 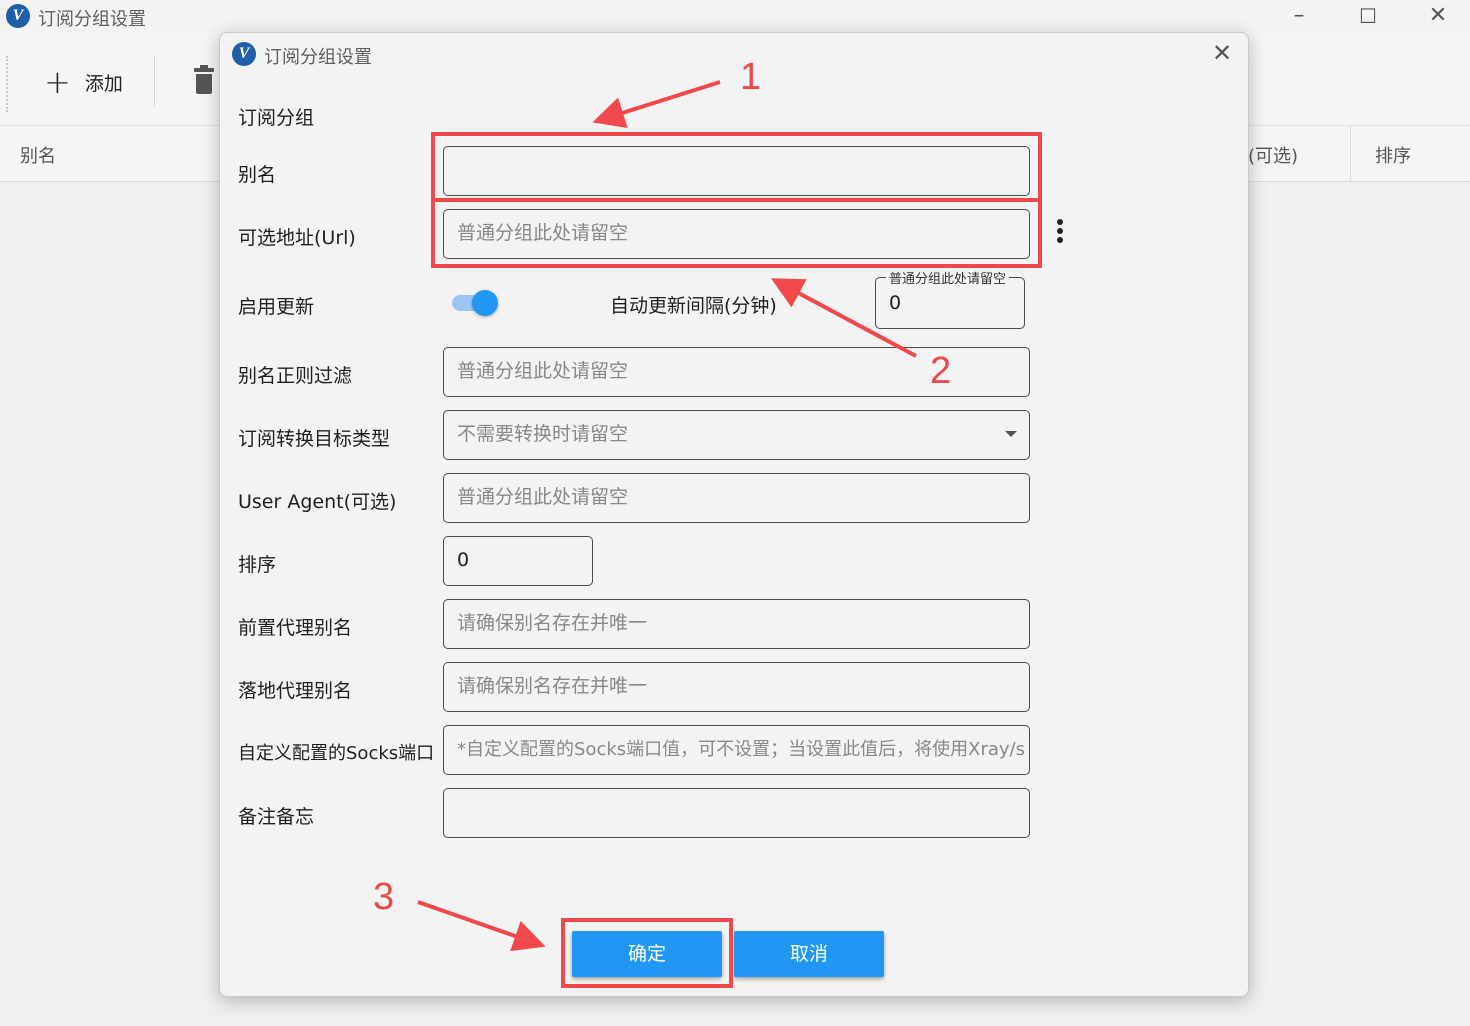 What do you see at coordinates (384, 897) in the screenshot?
I see `annotation-number-3: 3` at bounding box center [384, 897].